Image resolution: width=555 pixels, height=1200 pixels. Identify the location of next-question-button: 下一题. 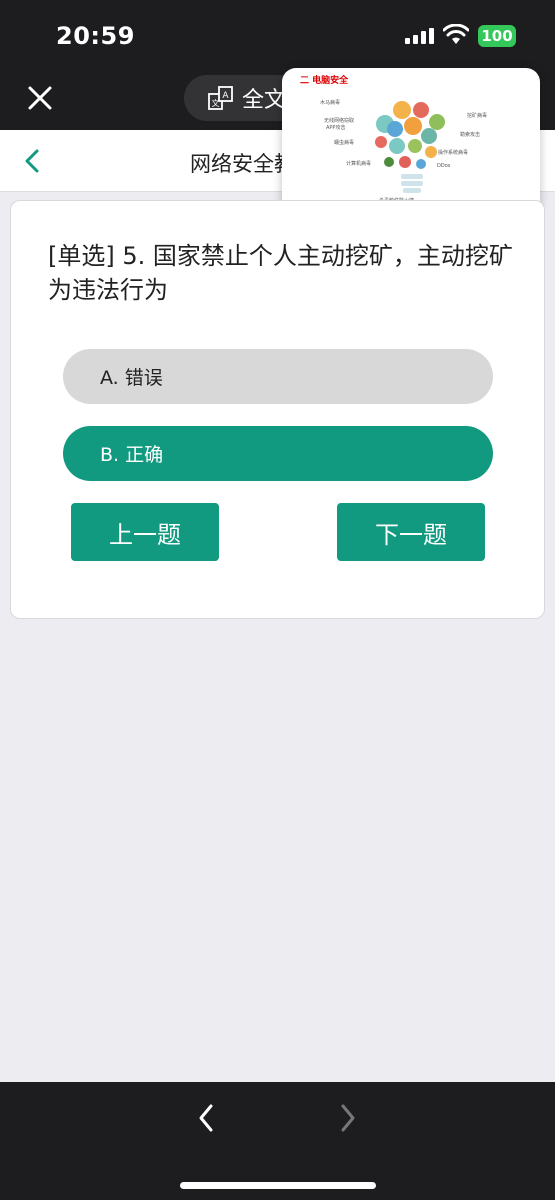
(411, 532).